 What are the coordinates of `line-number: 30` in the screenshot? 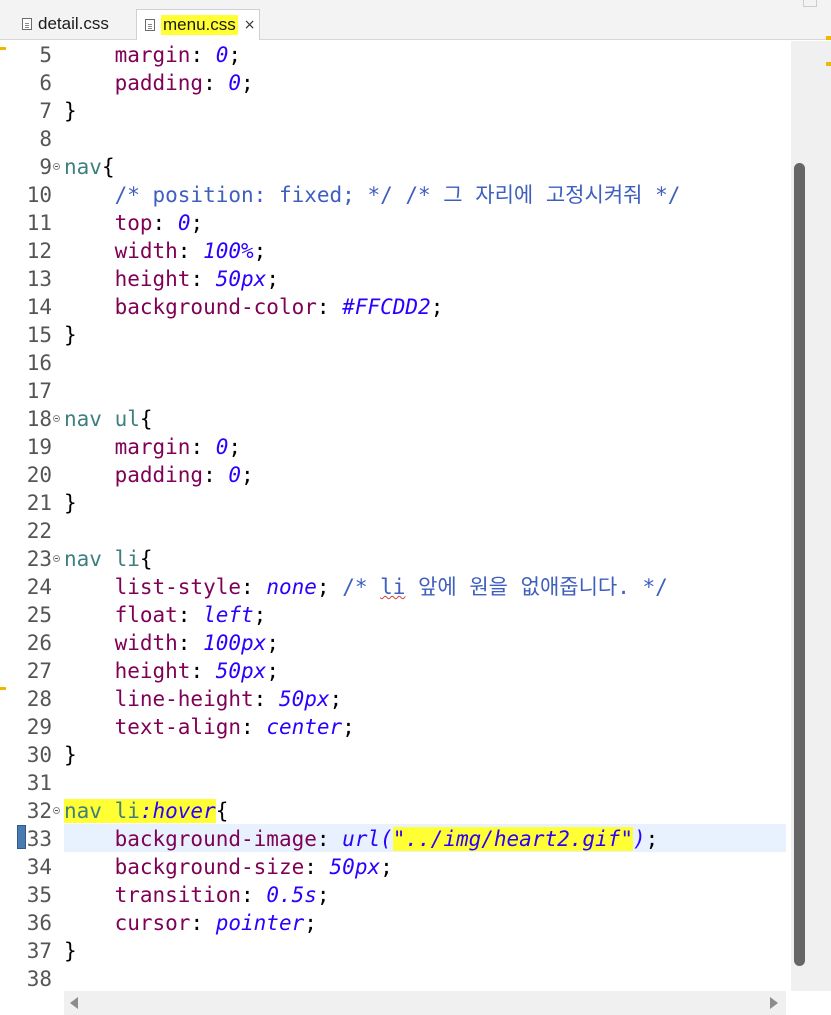 It's located at (39, 755).